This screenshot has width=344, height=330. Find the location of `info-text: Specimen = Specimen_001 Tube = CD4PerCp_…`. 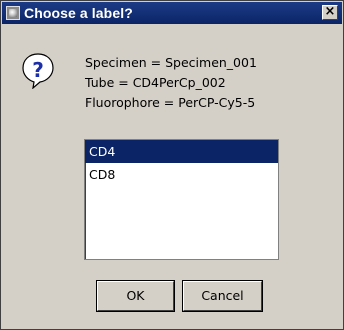

info-text: Specimen = Specimen_001 Tube = CD4PerCp_… is located at coordinates (171, 83).